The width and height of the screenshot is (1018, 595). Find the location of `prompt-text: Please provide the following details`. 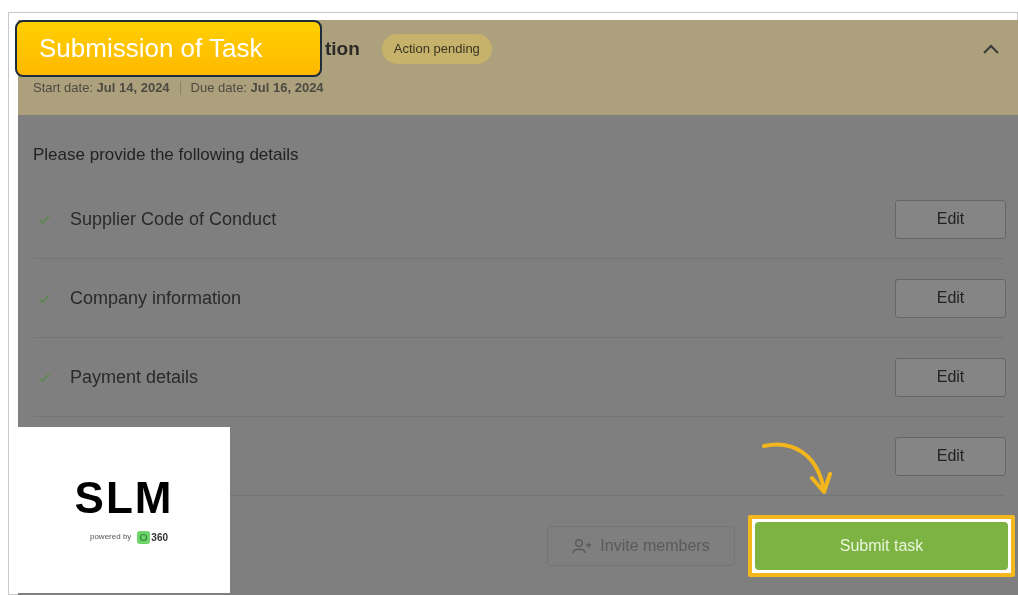

prompt-text: Please provide the following details is located at coordinates (166, 155).